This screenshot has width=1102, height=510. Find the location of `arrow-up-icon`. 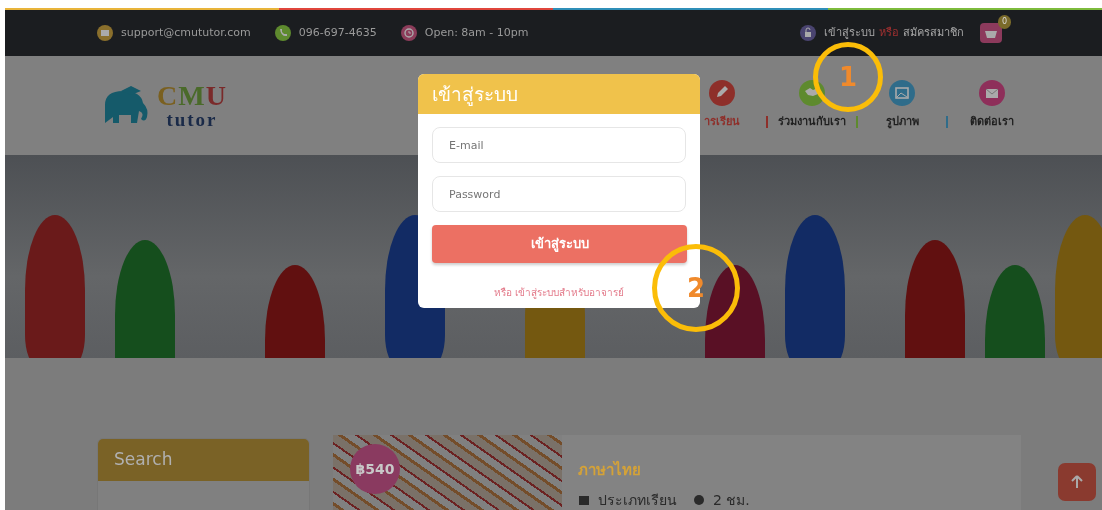

arrow-up-icon is located at coordinates (1077, 482).